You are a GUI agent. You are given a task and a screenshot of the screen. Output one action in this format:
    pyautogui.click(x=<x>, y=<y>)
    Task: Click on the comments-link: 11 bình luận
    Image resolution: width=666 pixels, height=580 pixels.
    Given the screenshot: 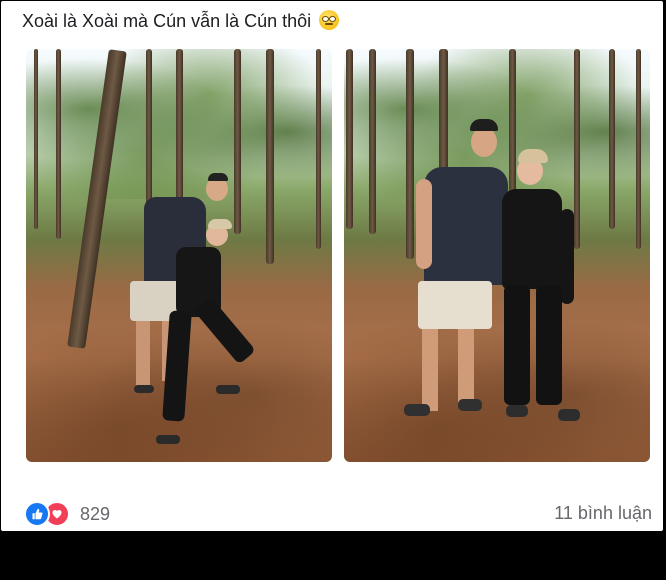 What is the action you would take?
    pyautogui.click(x=603, y=513)
    